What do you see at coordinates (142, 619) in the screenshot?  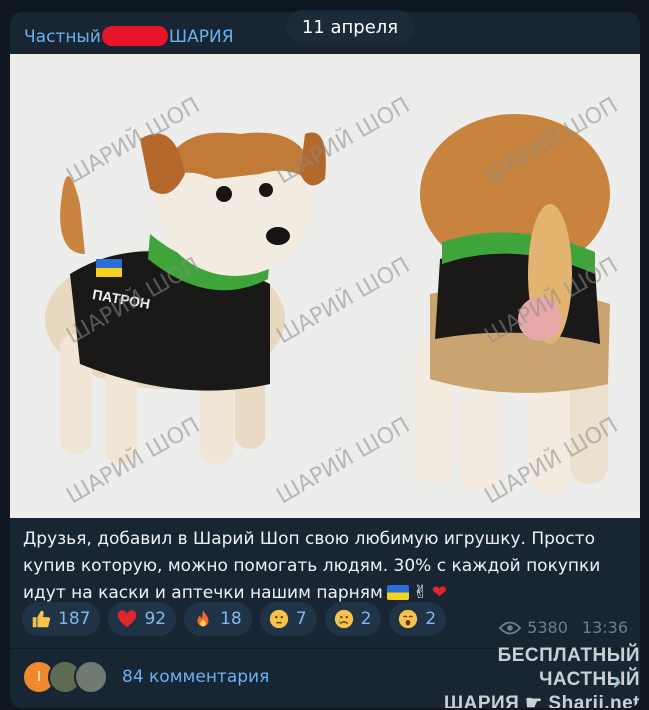 I see `reaction-heart: 92` at bounding box center [142, 619].